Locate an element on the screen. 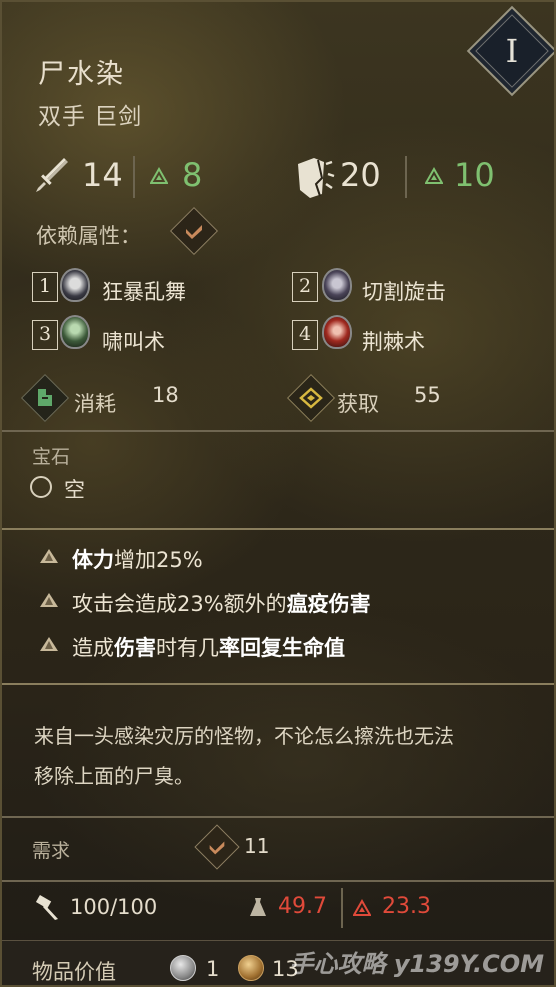 The image size is (556, 987). weight-value: 49.7 is located at coordinates (302, 906).